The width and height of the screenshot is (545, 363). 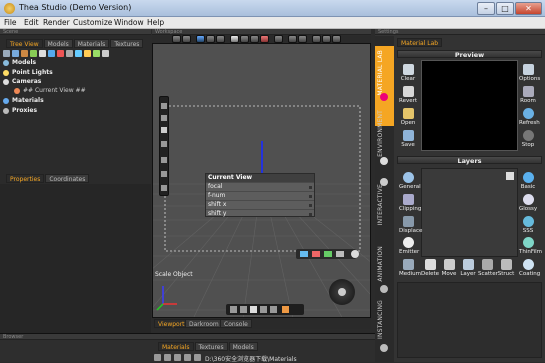 What do you see at coordinates (164, 106) in the screenshot?
I see `orbit-icon` at bounding box center [164, 106].